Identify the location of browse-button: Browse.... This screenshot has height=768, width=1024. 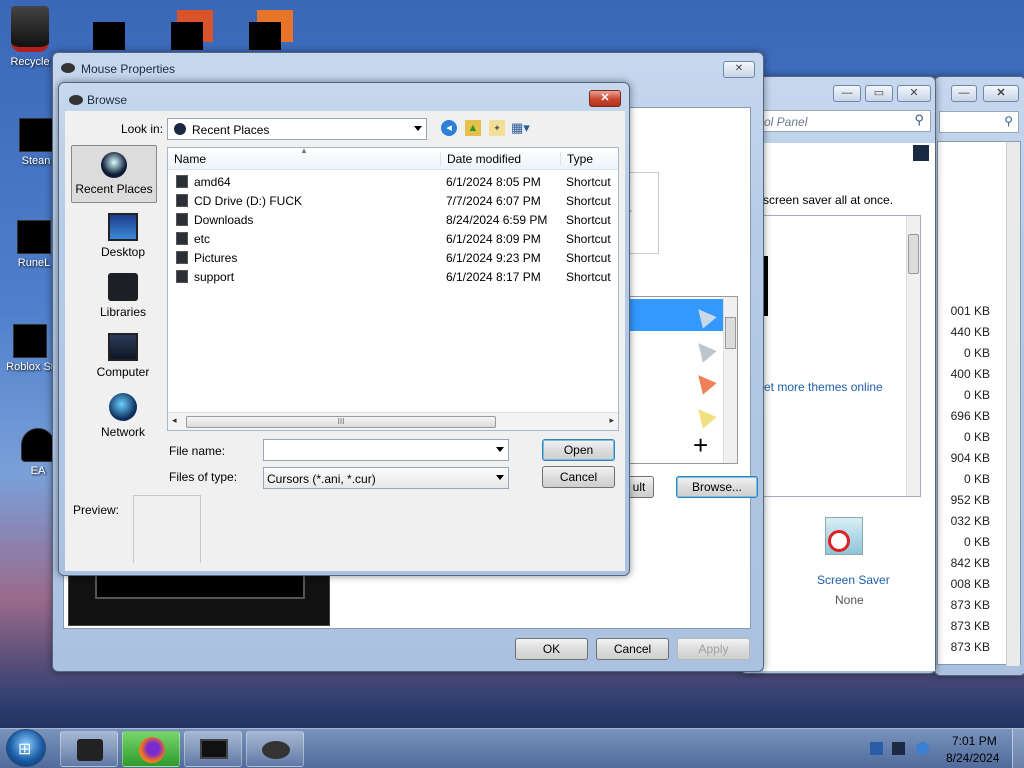
(717, 487).